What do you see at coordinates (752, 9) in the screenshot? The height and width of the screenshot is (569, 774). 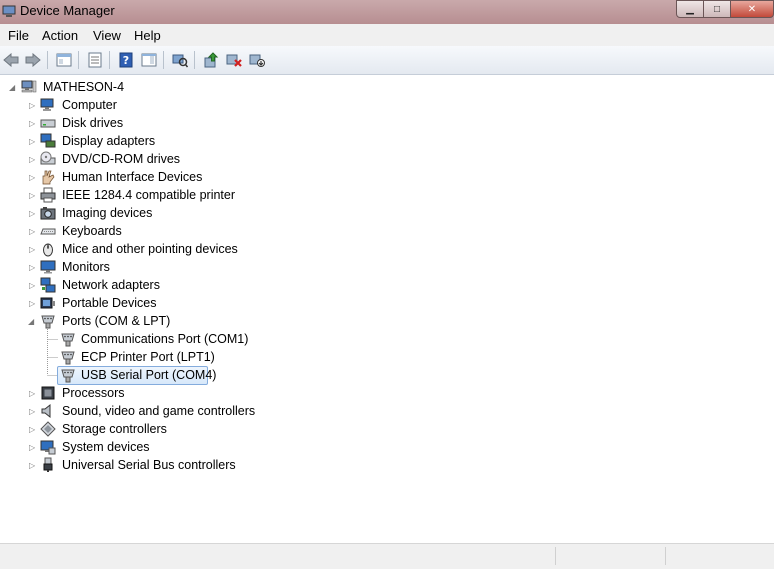 I see `close-button: ✕` at bounding box center [752, 9].